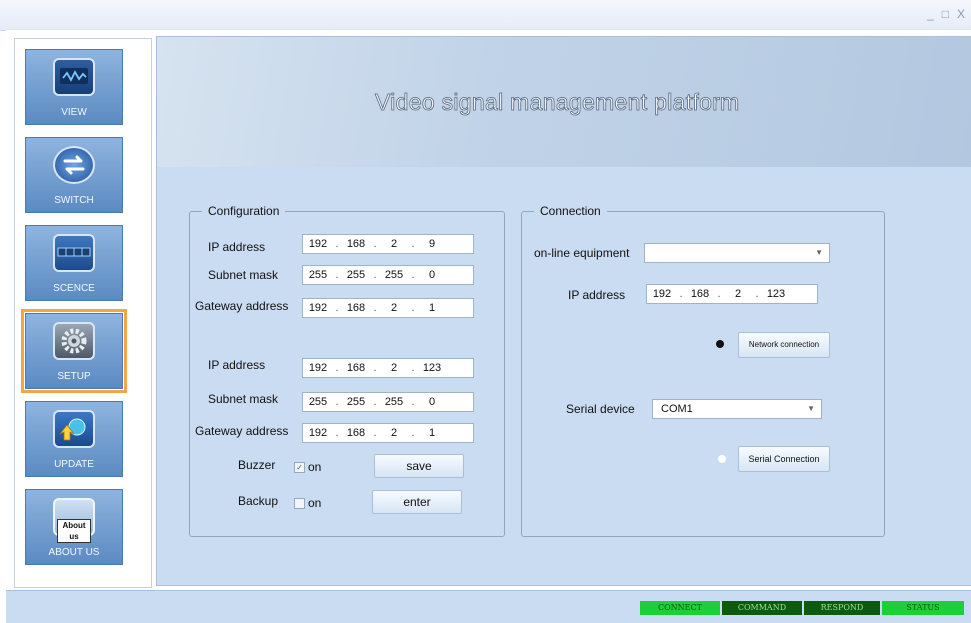 The image size is (971, 623). Describe the element at coordinates (432, 244) in the screenshot. I see `octet: 9` at that location.